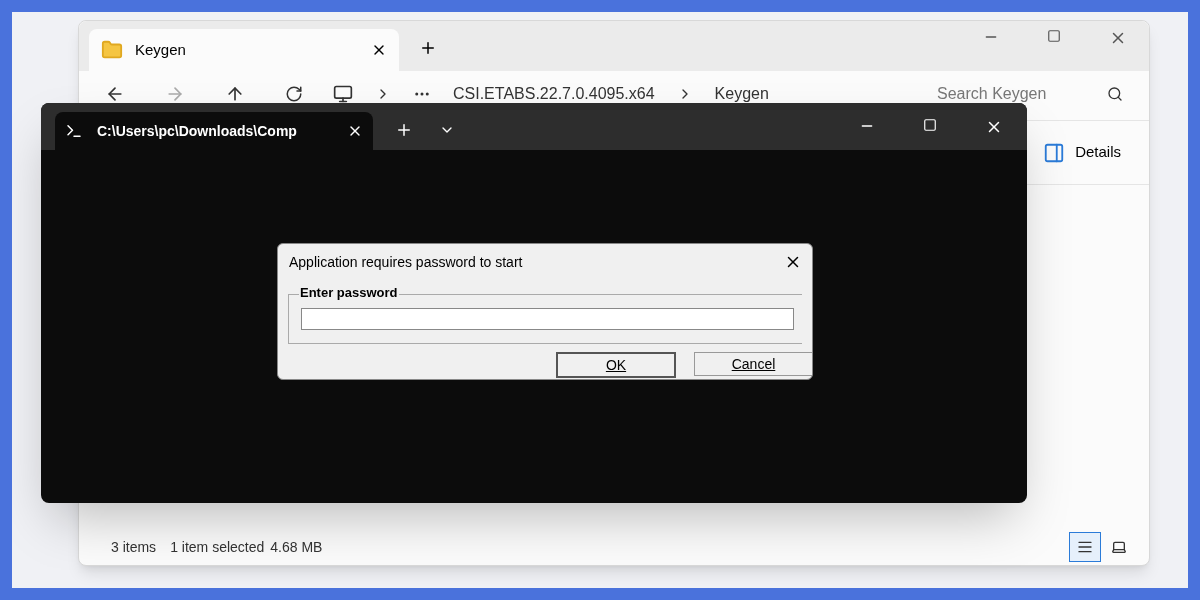 The image size is (1200, 600). What do you see at coordinates (74, 131) in the screenshot?
I see `console-icon` at bounding box center [74, 131].